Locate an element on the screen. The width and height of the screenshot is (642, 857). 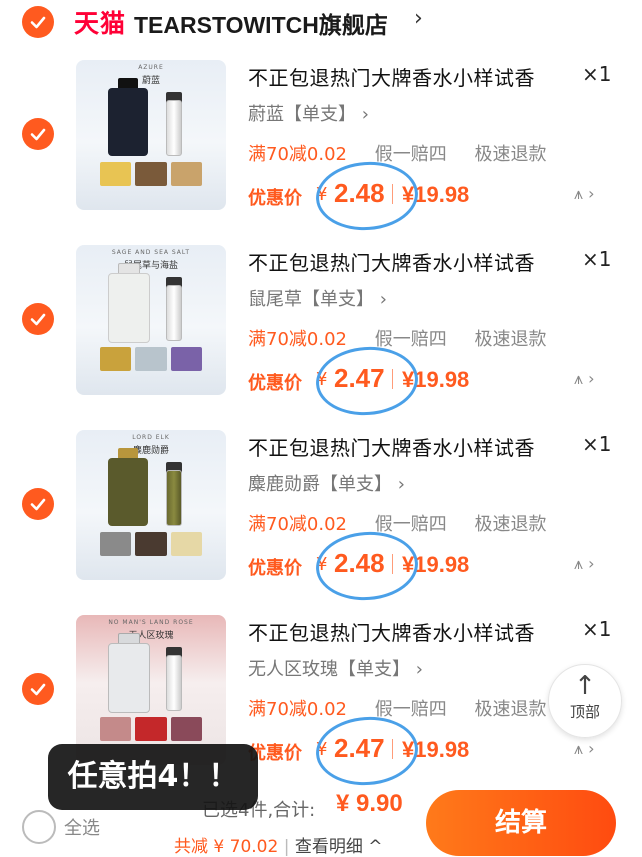
product-thumbnail: LORD ELK 麋鹿勋爵 is located at coordinates (151, 505).